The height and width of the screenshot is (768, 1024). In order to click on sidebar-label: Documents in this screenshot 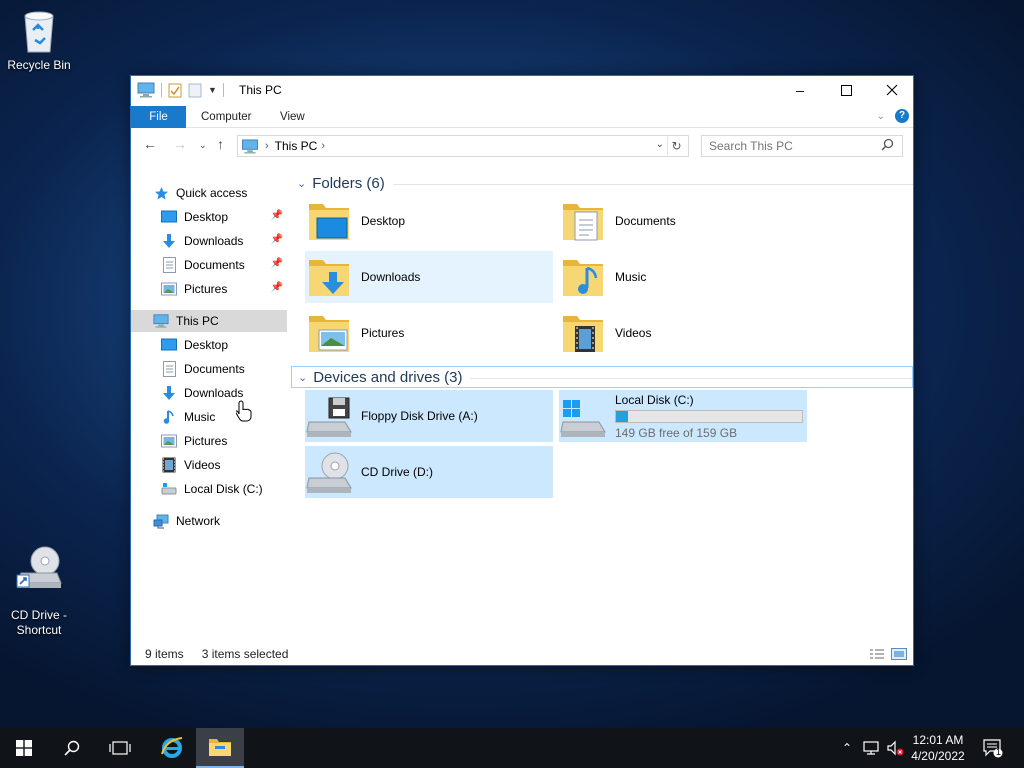, I will do `click(214, 369)`.